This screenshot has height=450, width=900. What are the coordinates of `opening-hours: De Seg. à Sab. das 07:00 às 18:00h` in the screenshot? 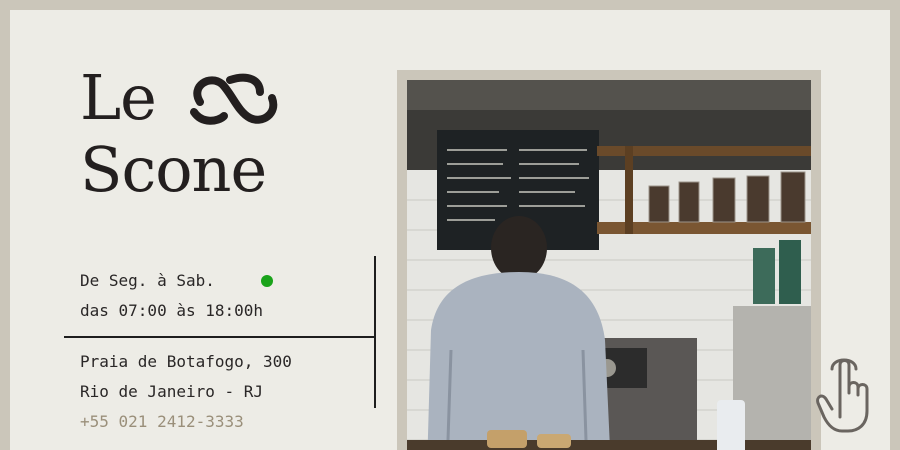 It's located at (171, 296).